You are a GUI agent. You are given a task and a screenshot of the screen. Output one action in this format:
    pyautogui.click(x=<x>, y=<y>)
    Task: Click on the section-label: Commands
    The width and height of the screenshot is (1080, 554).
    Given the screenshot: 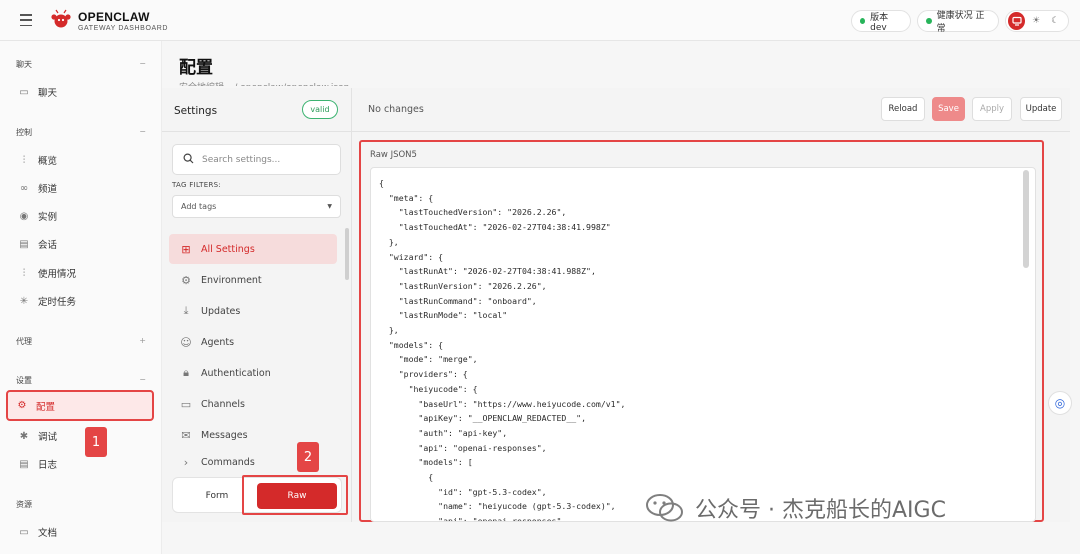 What is the action you would take?
    pyautogui.click(x=228, y=462)
    